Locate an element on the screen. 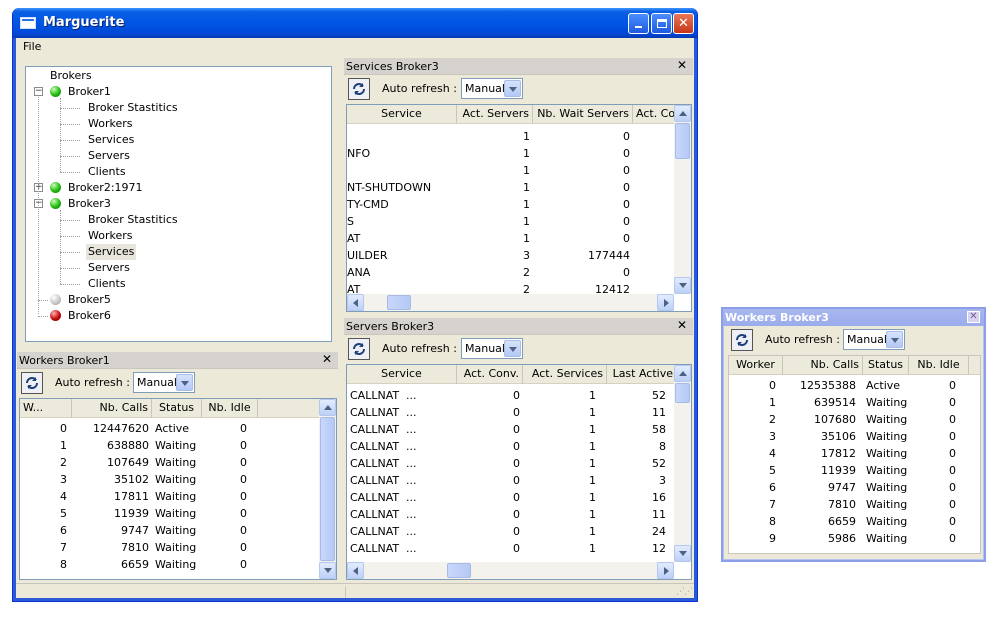 This screenshot has height=626, width=1004. table-row: S 1 0 is located at coordinates (512, 221).